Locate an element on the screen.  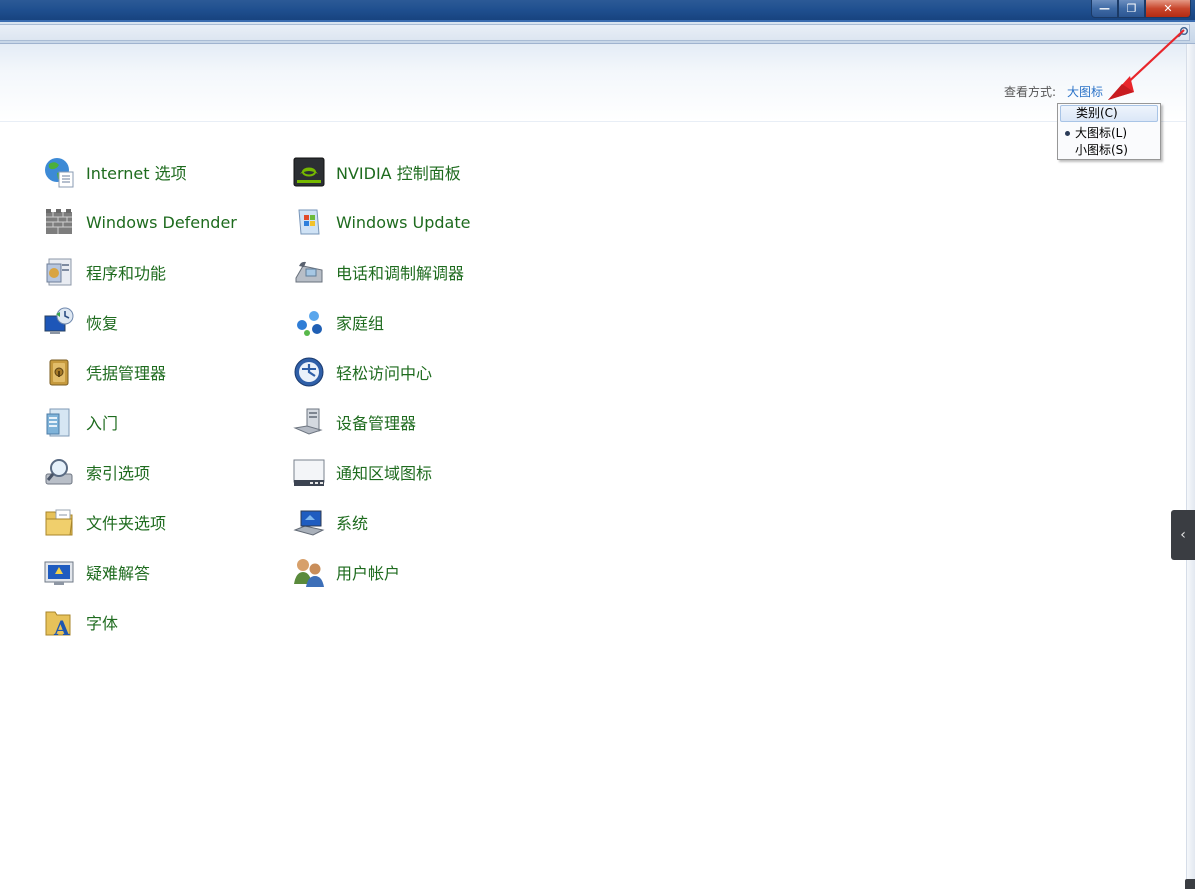
item-label: 通知区域图标 is located at coordinates (384, 473).